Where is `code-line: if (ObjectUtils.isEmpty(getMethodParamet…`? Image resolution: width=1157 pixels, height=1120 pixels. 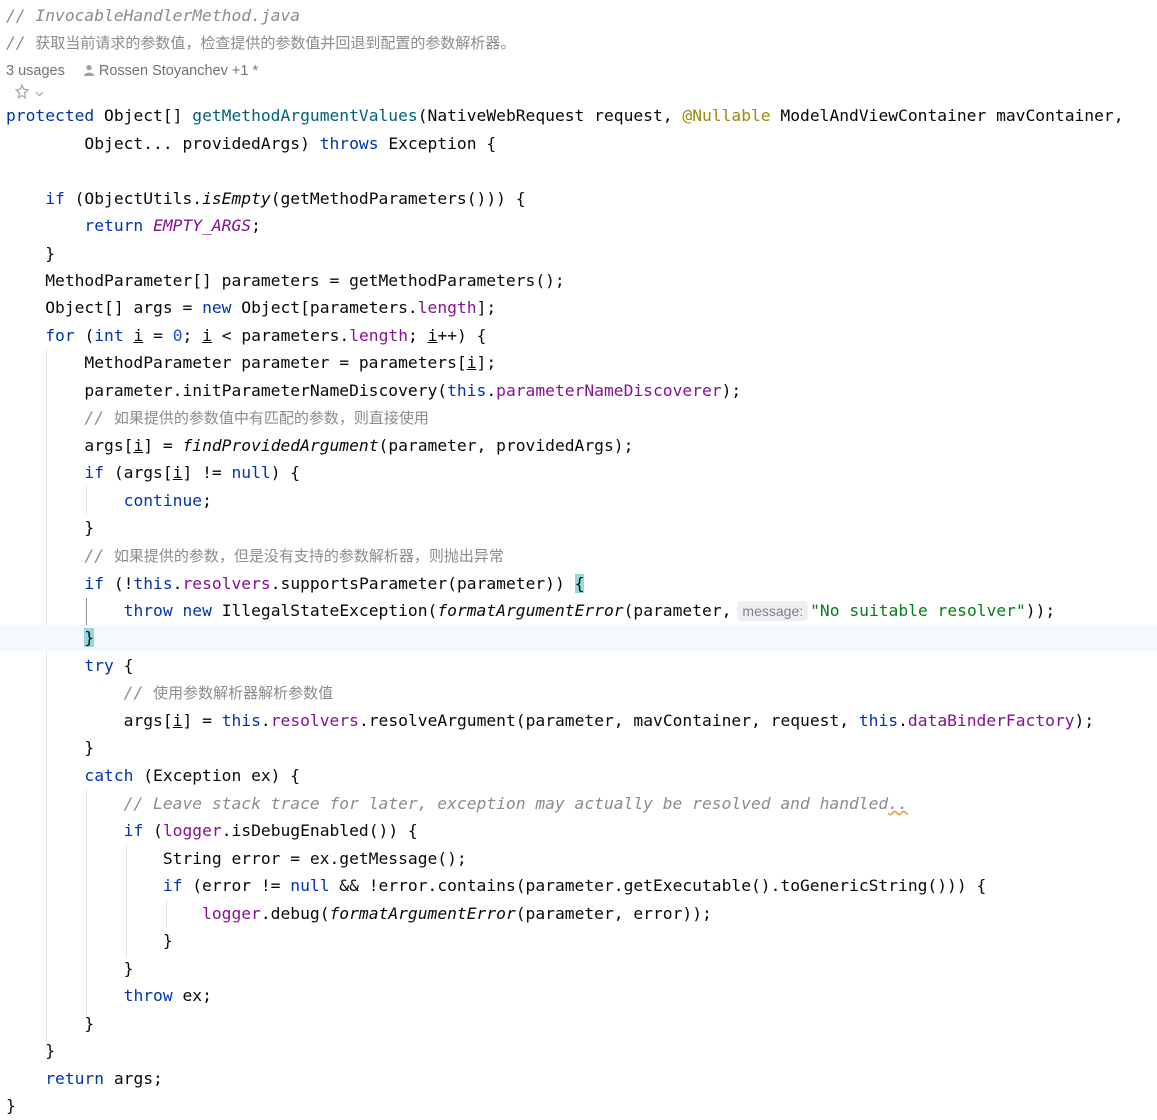
code-line: if (ObjectUtils.isEmpty(getMethodParamet… is located at coordinates (285, 198).